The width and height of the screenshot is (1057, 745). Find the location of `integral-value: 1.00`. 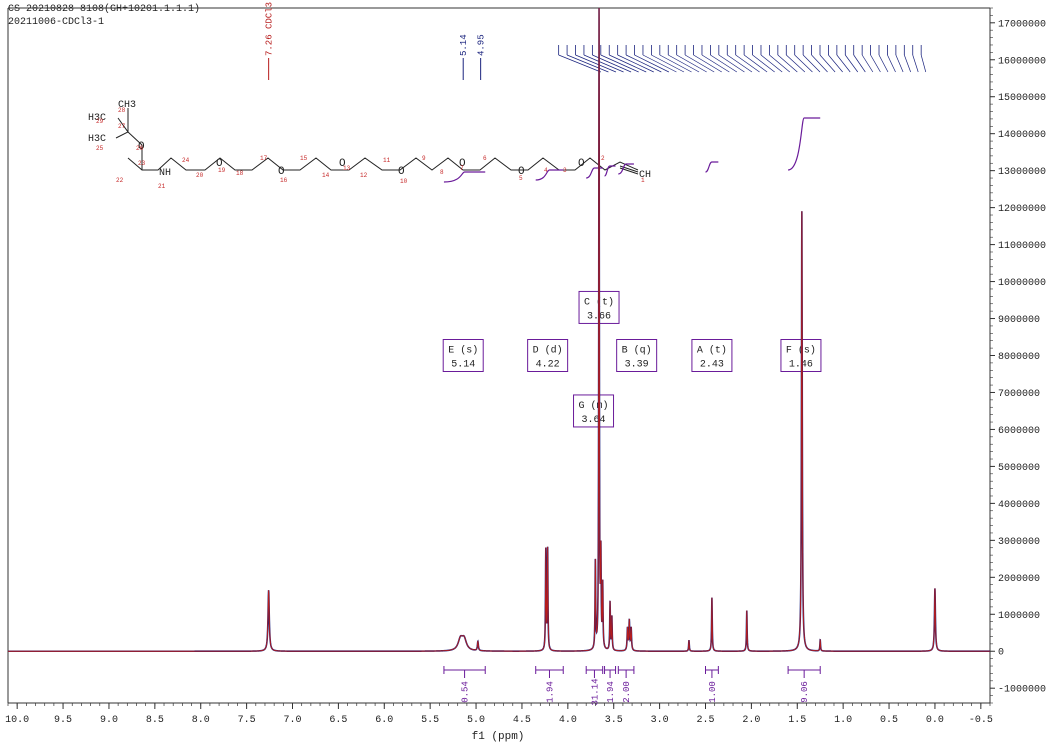

integral-value: 1.00 is located at coordinates (713, 692).